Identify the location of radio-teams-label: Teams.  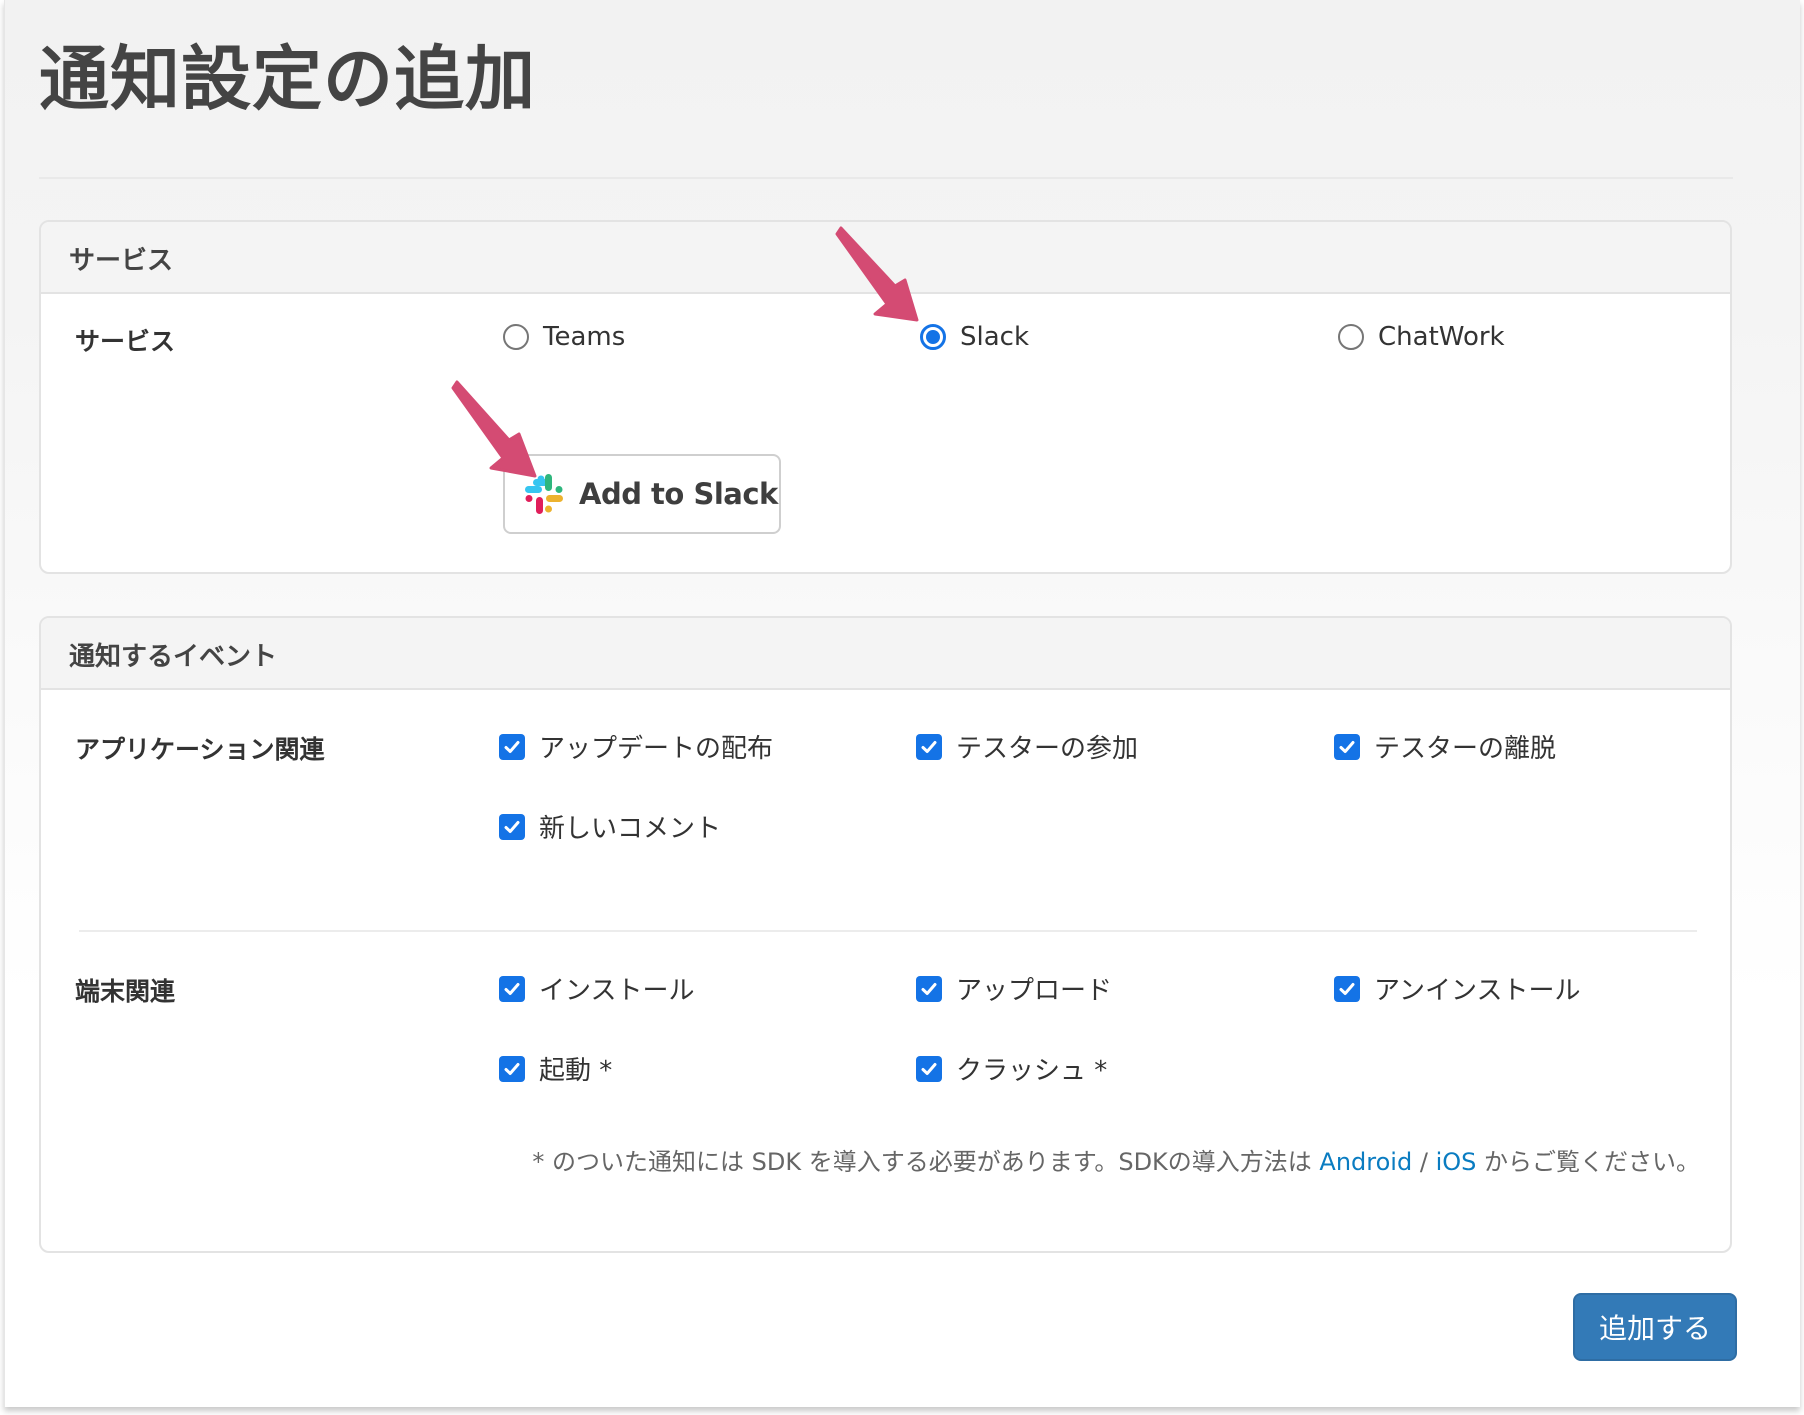
(584, 337).